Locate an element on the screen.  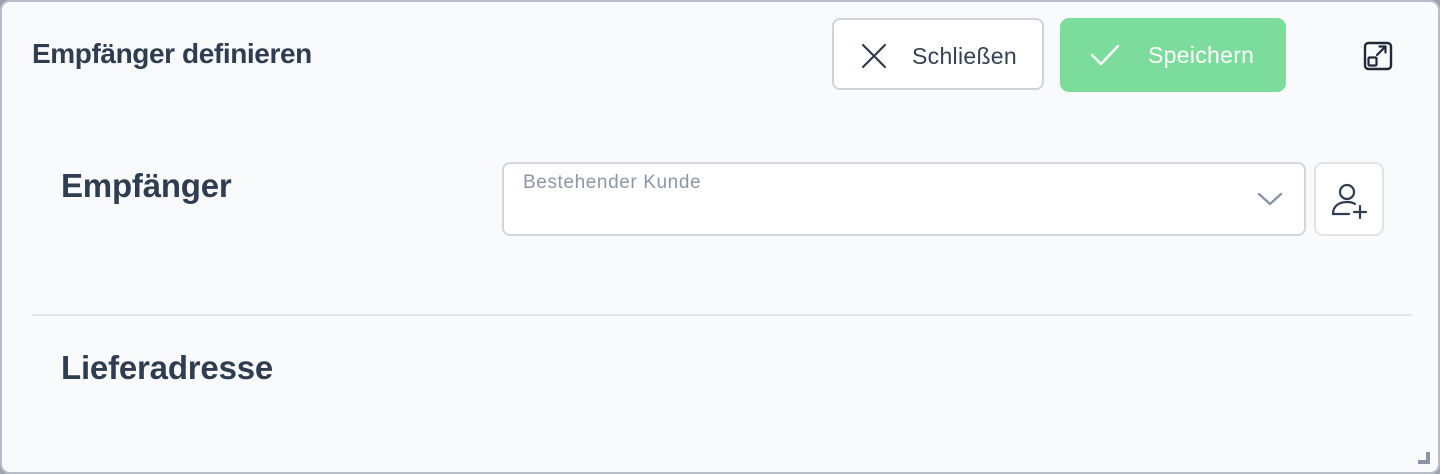
add-user-icon is located at coordinates (1349, 201).